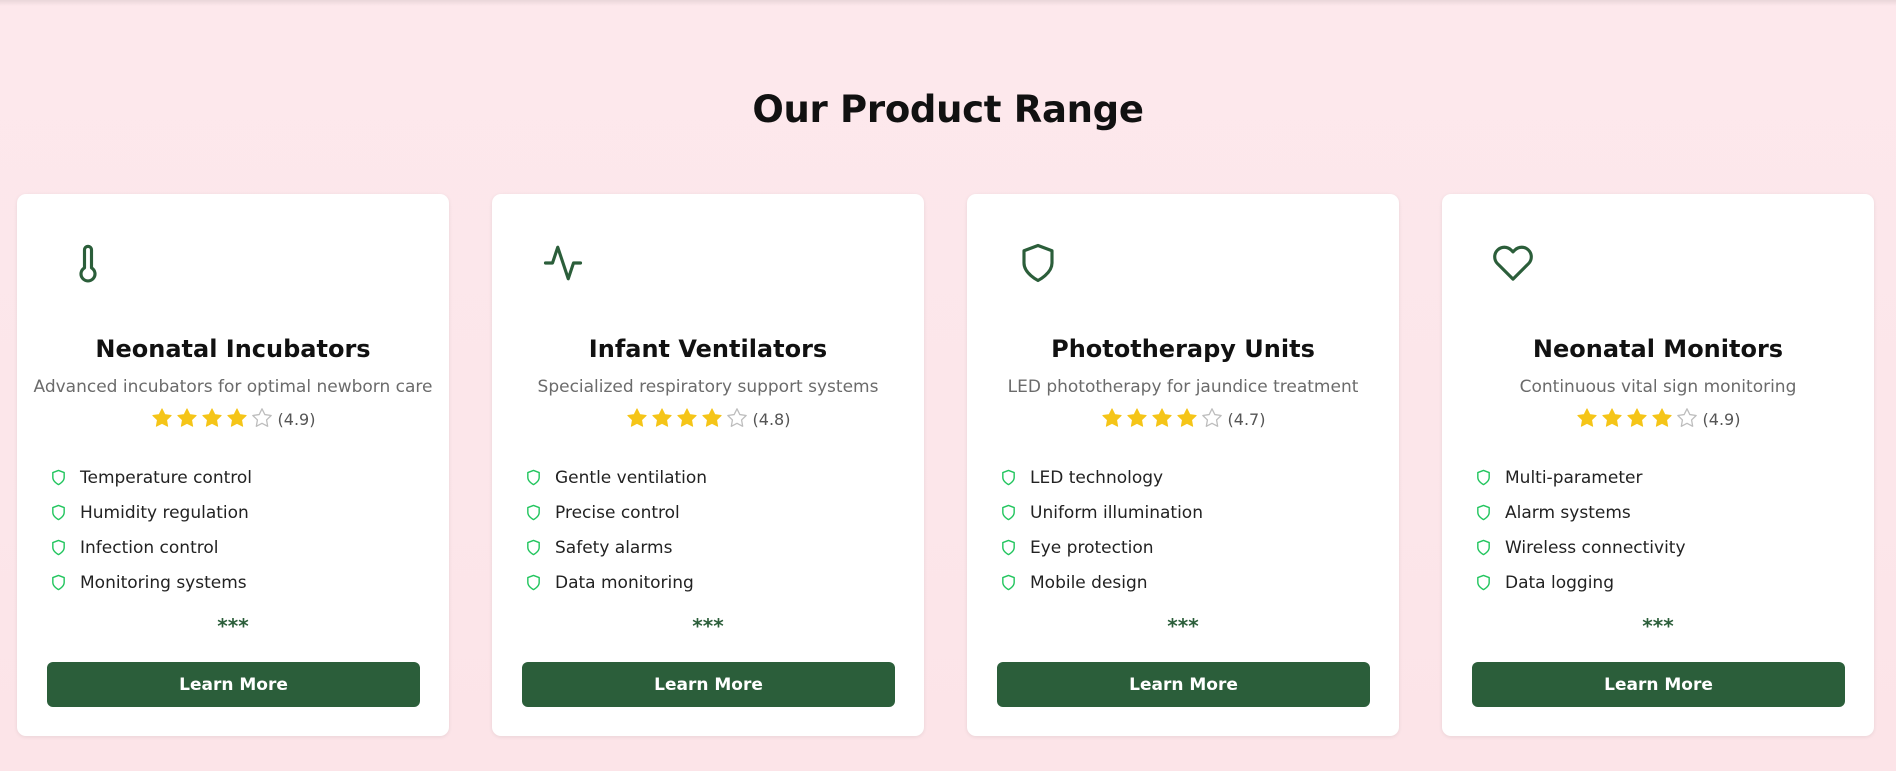  I want to click on feature-label: Infection control, so click(149, 547).